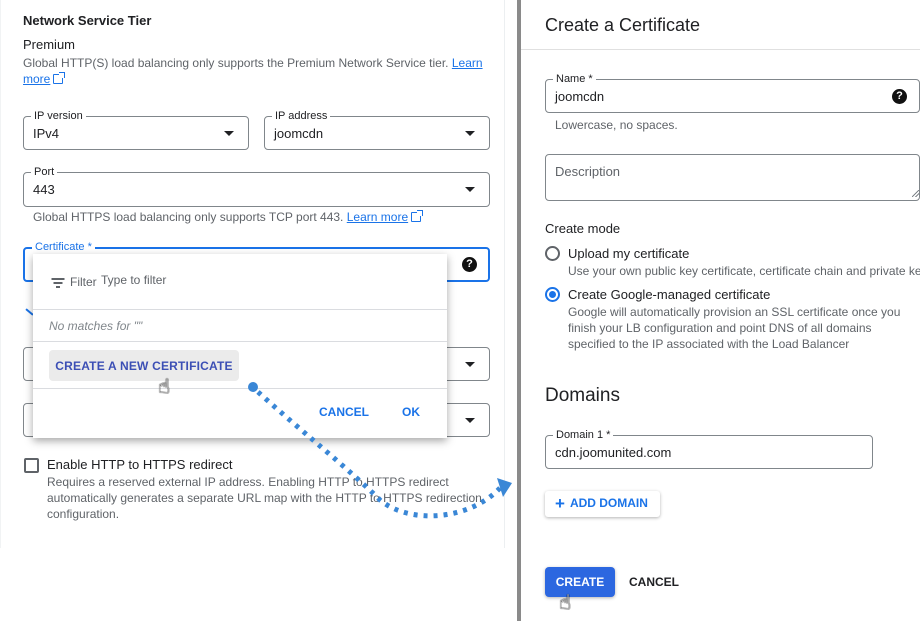  I want to click on certificate-label: Certificate *, so click(63, 247).